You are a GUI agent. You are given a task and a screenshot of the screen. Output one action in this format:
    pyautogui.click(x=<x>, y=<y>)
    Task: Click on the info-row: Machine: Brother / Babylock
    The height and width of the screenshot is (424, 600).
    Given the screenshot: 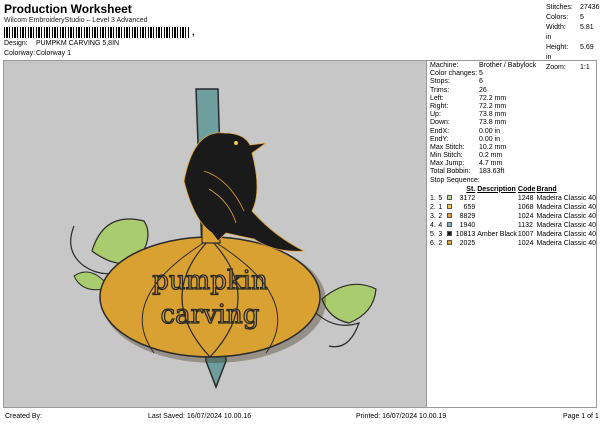 What is the action you would take?
    pyautogui.click(x=513, y=66)
    